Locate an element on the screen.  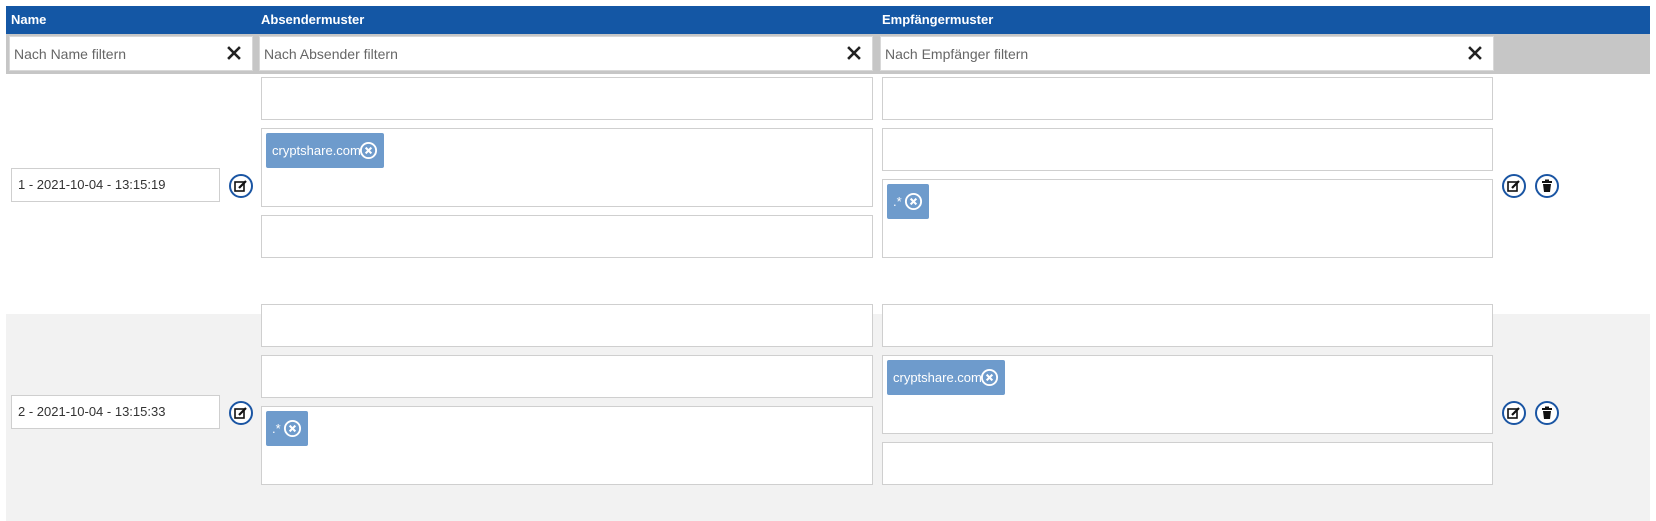
sender-filter-input is located at coordinates (553, 53).